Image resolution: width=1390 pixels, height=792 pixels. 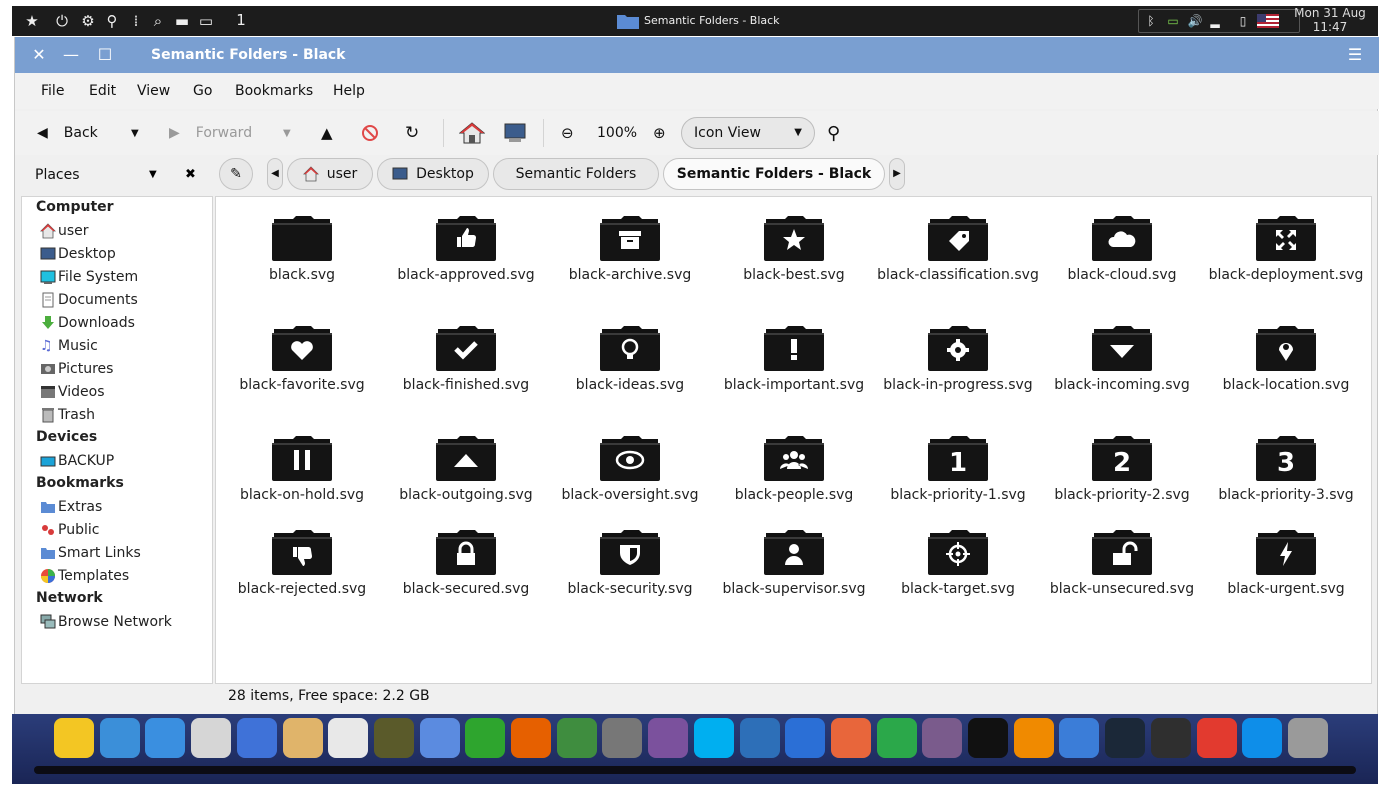 What do you see at coordinates (64, 231) in the screenshot?
I see `sidebar-item-user: user` at bounding box center [64, 231].